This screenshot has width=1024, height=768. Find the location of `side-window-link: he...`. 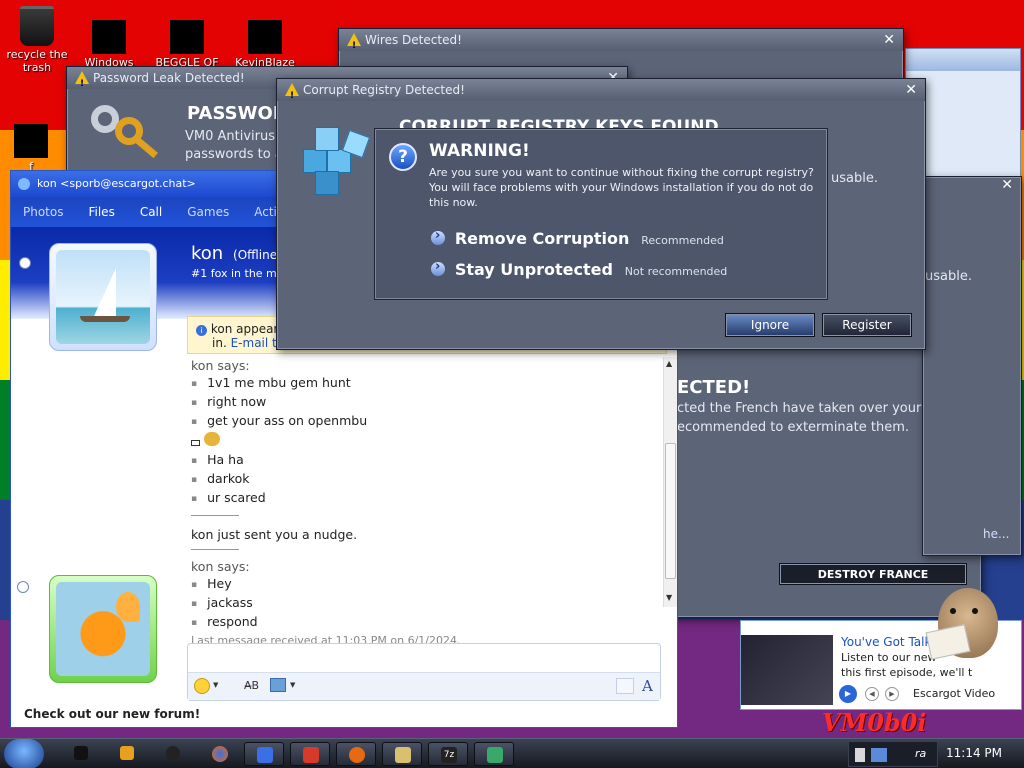

side-window-link: he... is located at coordinates (996, 534).